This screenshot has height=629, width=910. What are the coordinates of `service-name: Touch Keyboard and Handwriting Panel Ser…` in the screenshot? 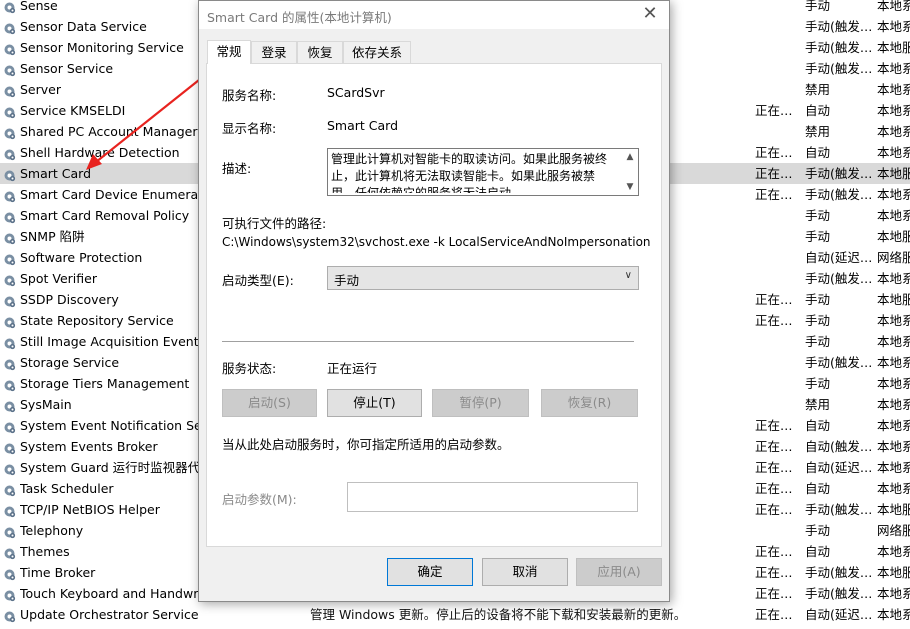 It's located at (110, 593).